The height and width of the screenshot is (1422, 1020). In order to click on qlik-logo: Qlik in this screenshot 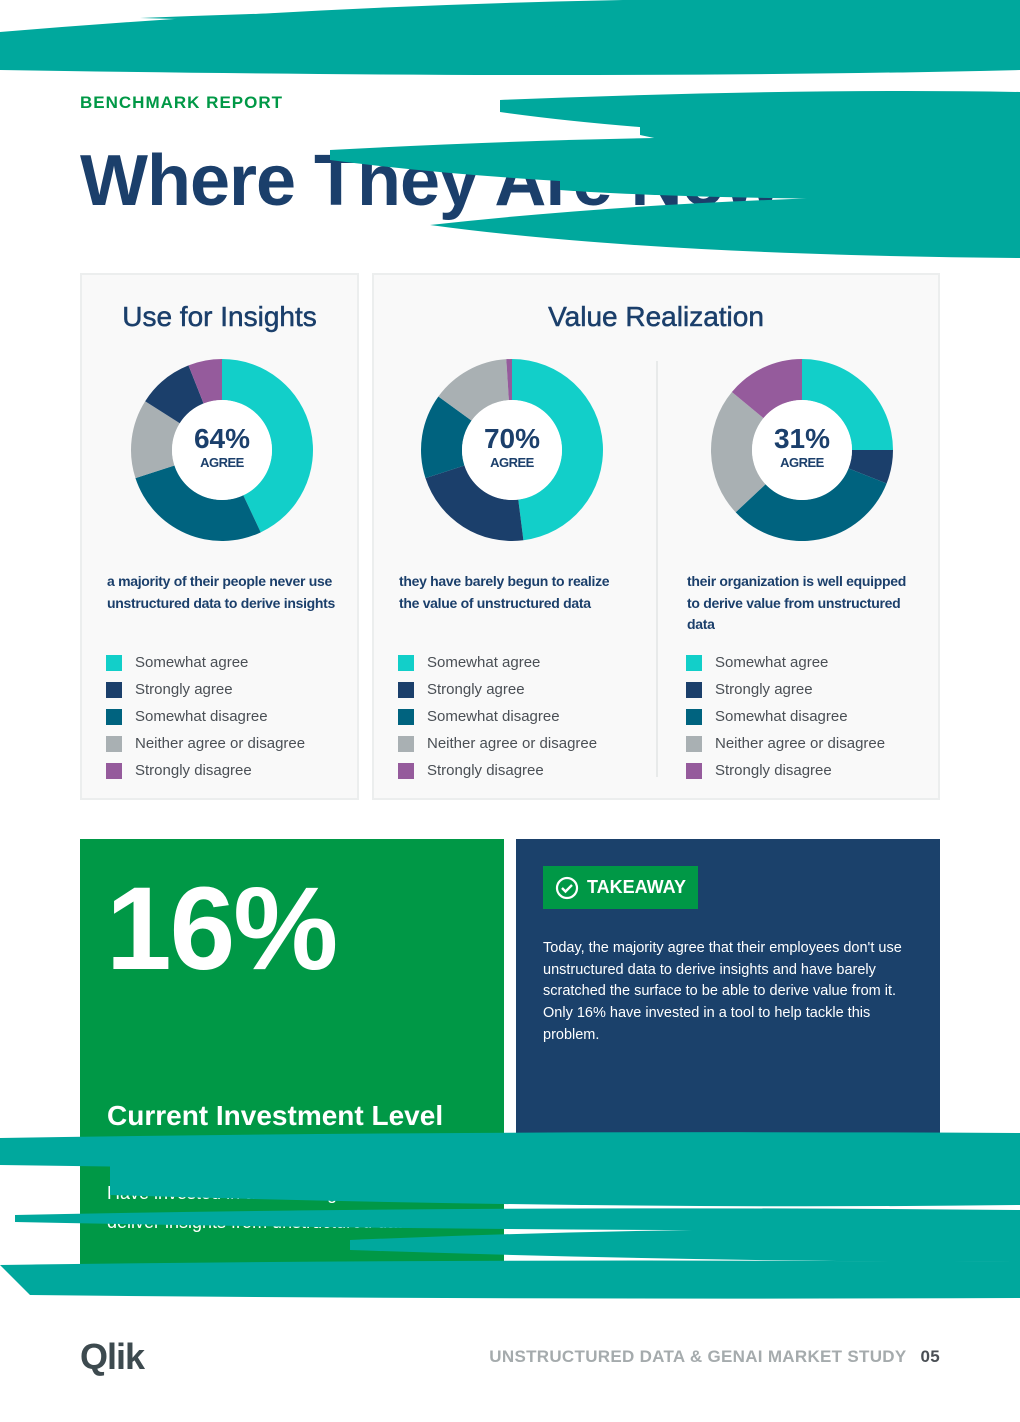, I will do `click(112, 1356)`.